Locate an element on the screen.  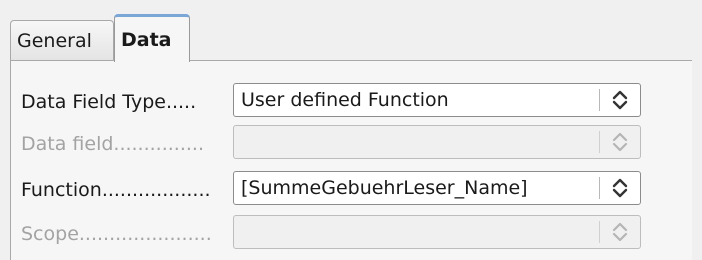
function-combobox: [SummeGebuehrLeser_Name] is located at coordinates (437, 188).